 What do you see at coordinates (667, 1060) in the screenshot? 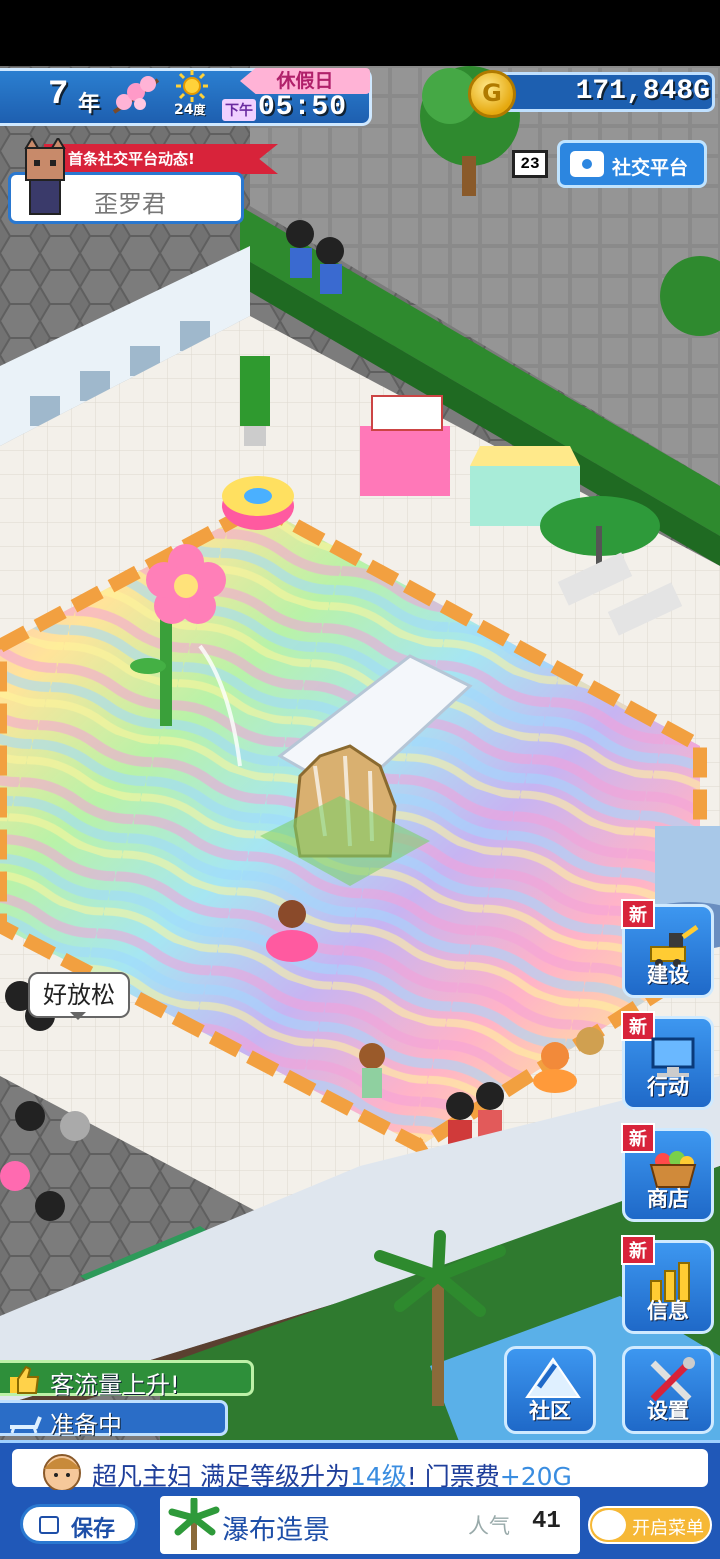
I see `action-button: 新 行动` at bounding box center [667, 1060].